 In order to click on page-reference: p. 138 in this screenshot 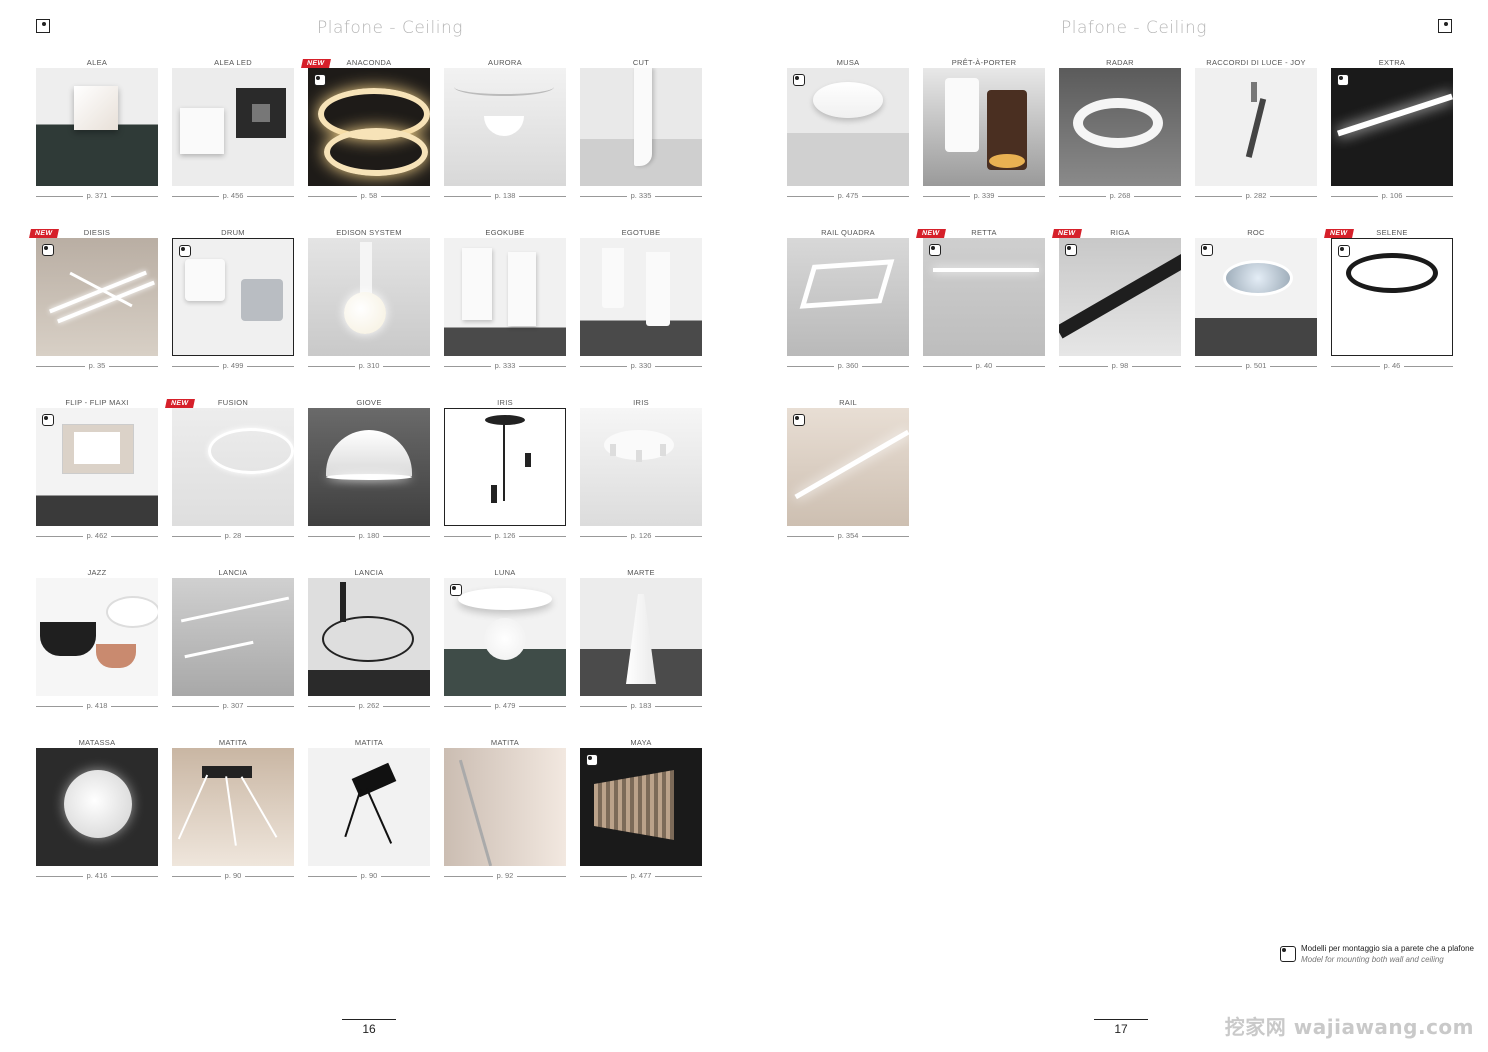, I will do `click(505, 196)`.